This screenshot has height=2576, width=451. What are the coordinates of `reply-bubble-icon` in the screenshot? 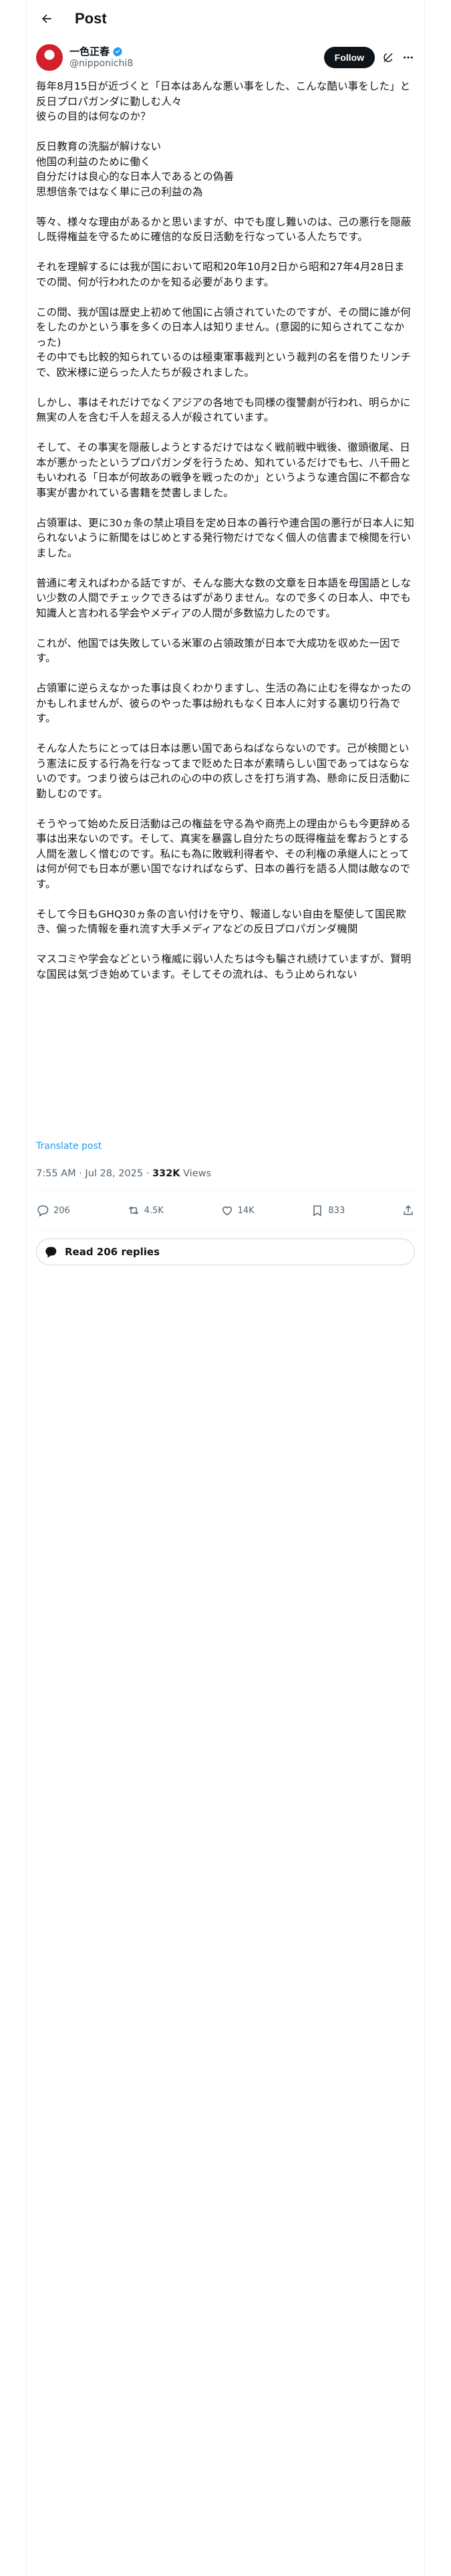 It's located at (51, 1252).